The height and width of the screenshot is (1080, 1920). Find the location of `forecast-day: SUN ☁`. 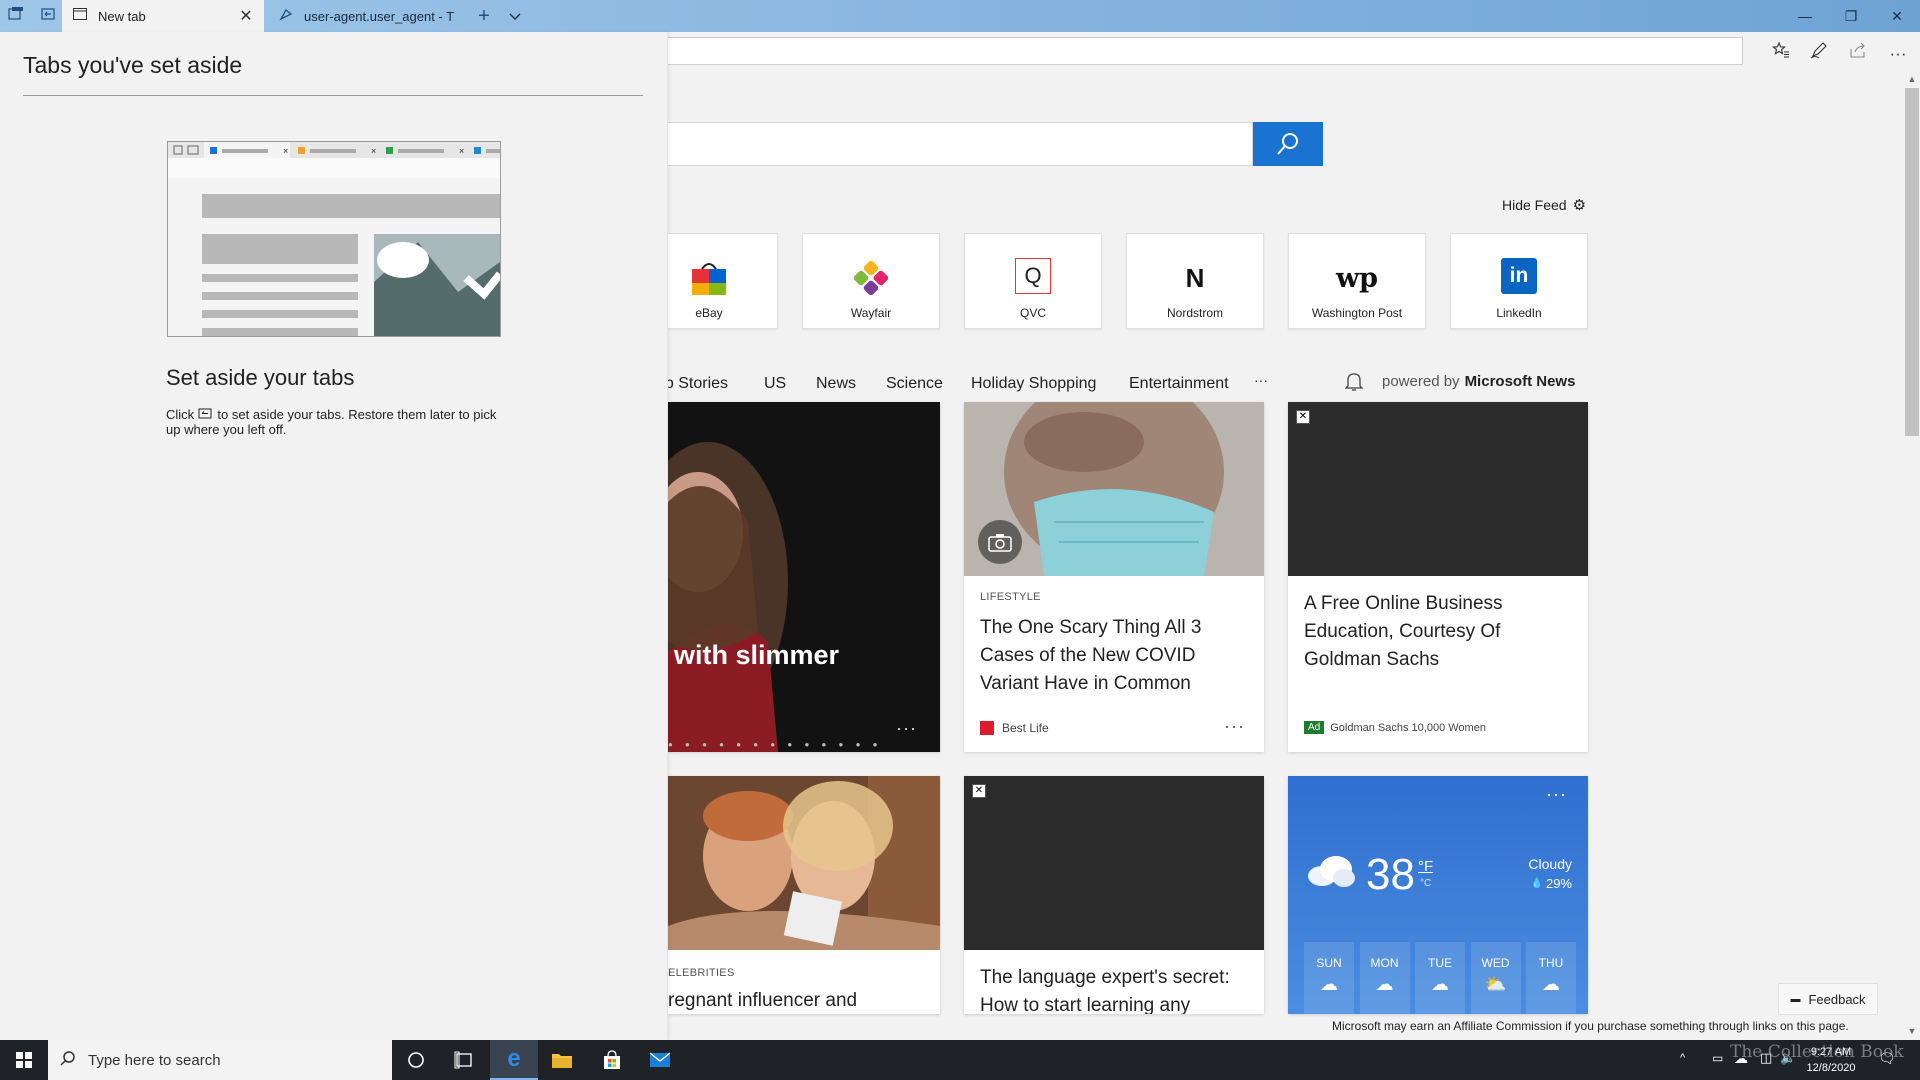

forecast-day: SUN ☁ is located at coordinates (1329, 978).